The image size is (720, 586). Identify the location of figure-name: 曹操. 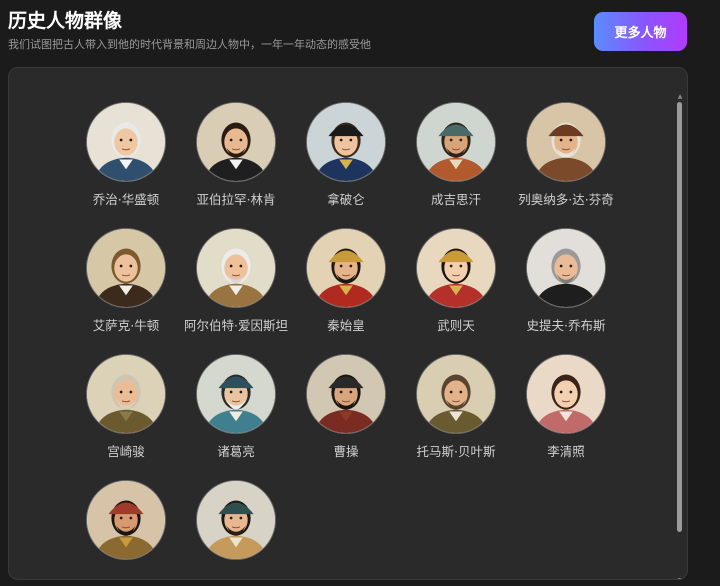
(346, 451).